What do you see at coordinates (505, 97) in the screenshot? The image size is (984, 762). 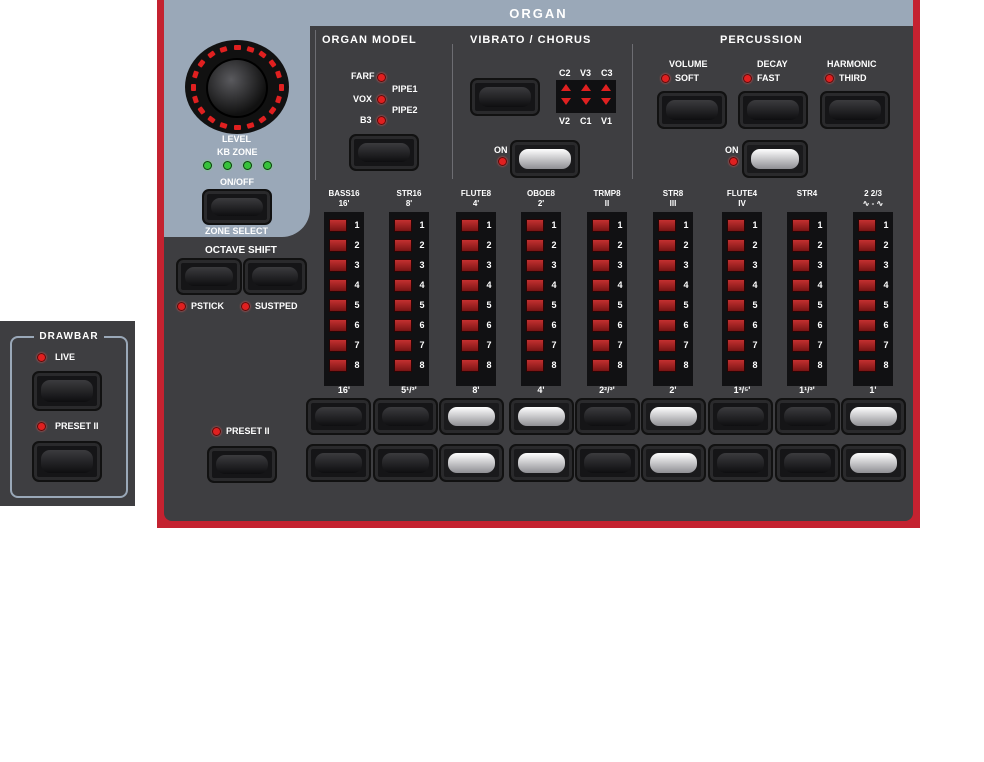 I see `vibrato-select-button` at bounding box center [505, 97].